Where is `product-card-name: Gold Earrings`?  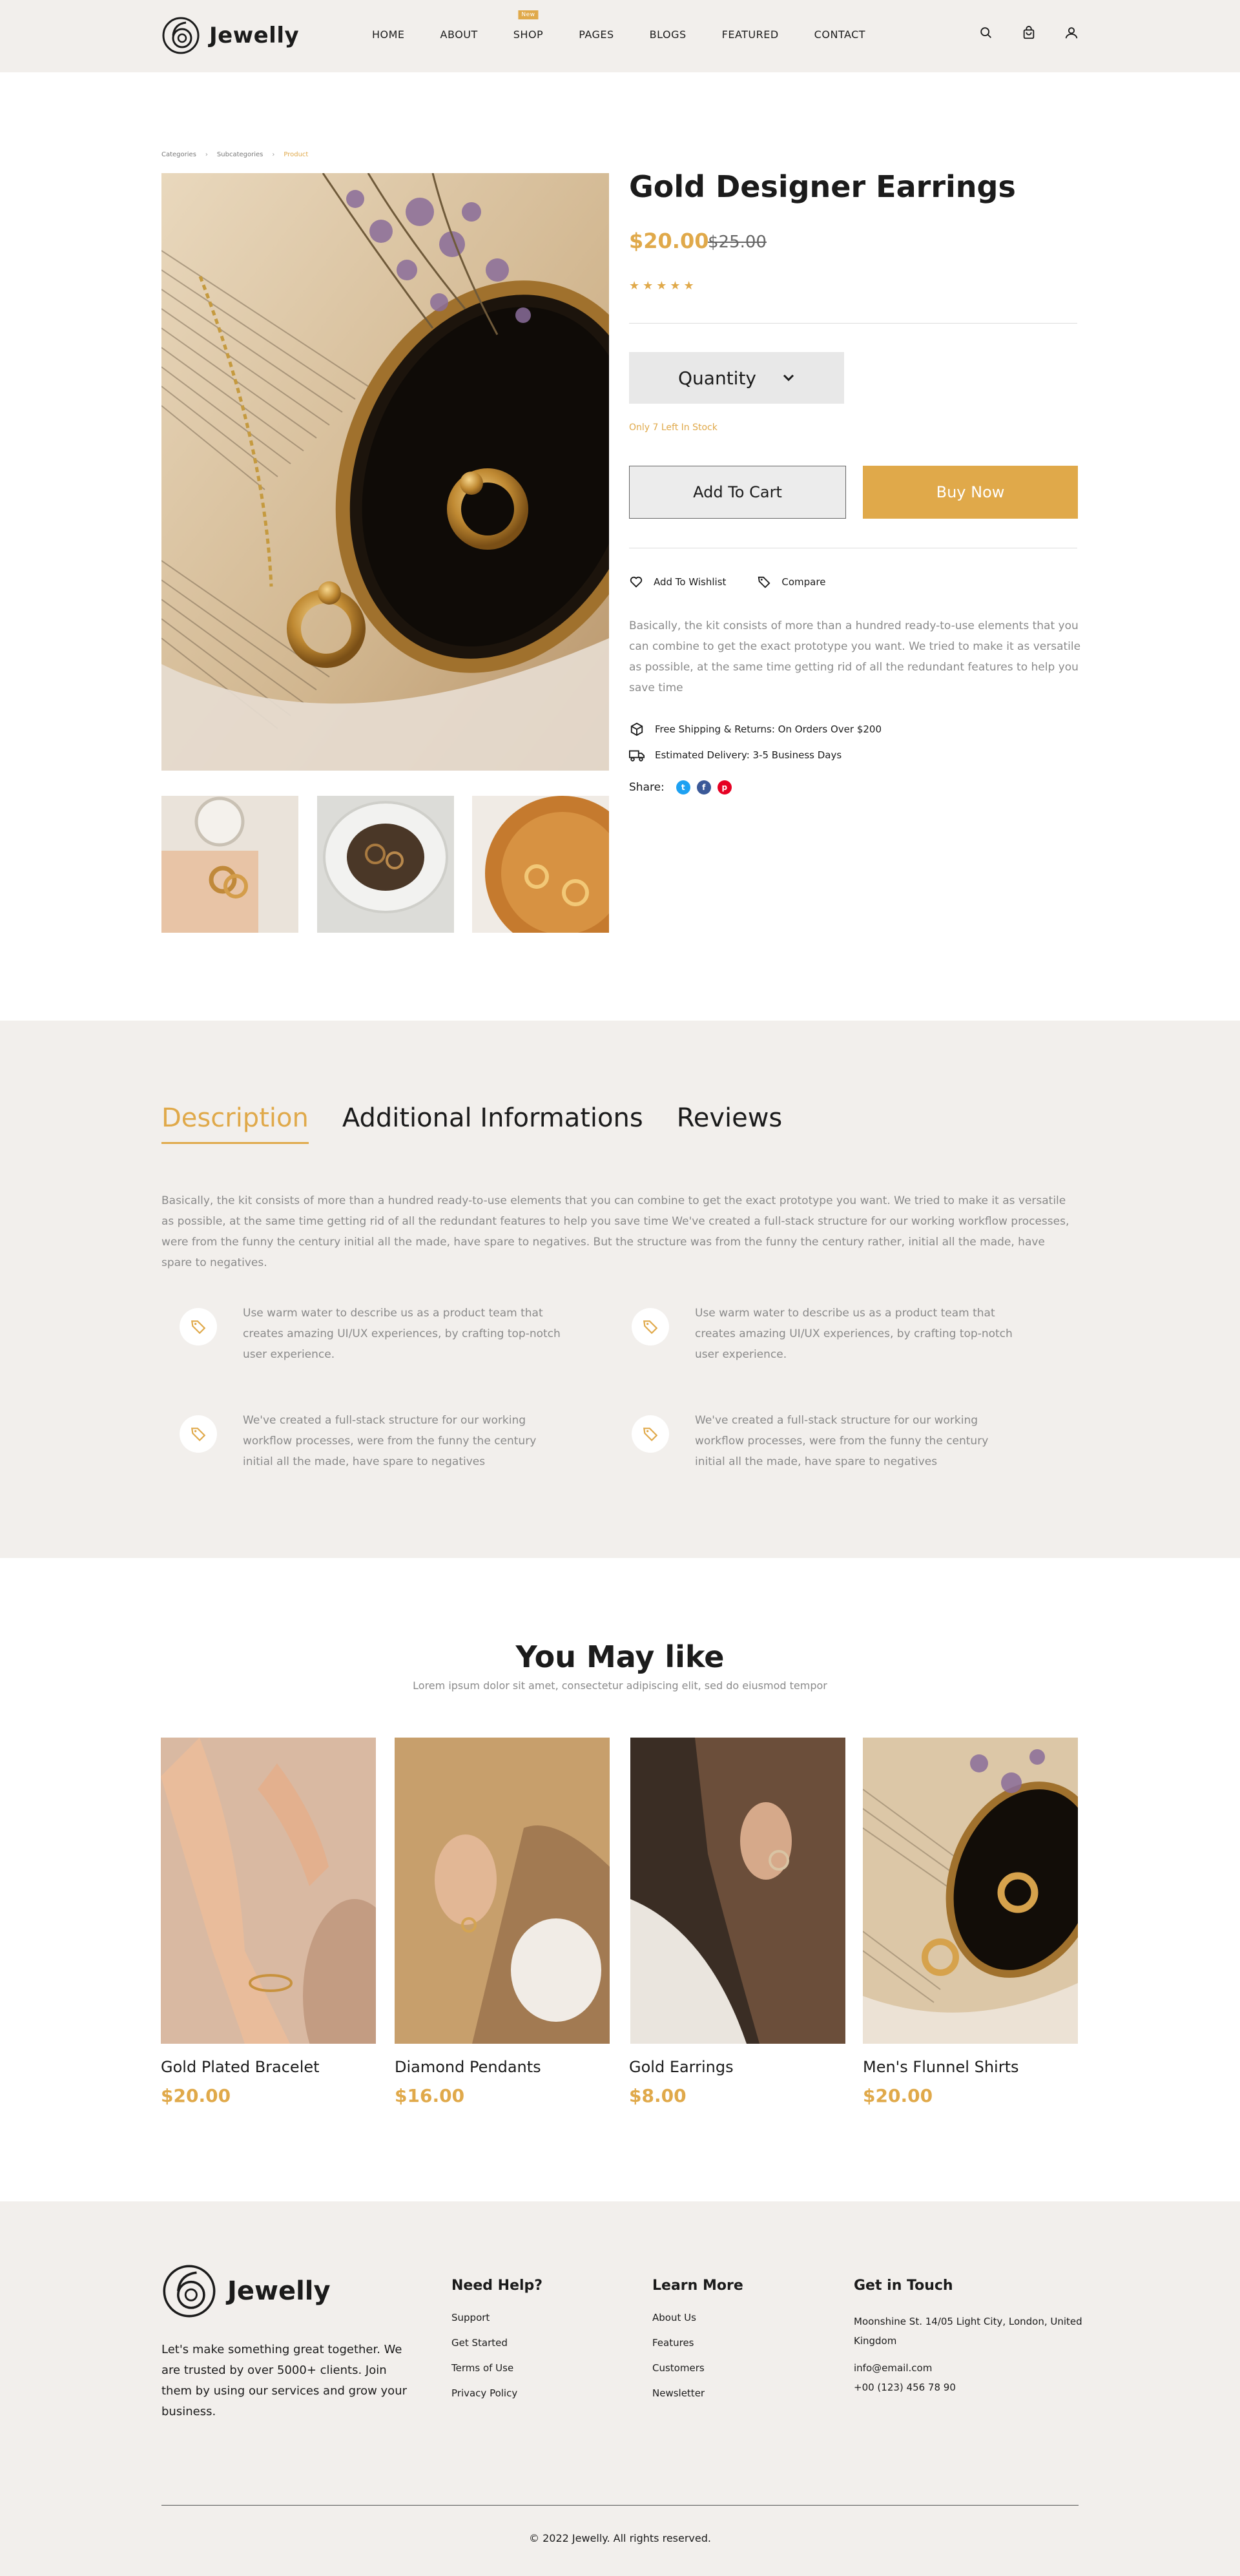 product-card-name: Gold Earrings is located at coordinates (681, 2067).